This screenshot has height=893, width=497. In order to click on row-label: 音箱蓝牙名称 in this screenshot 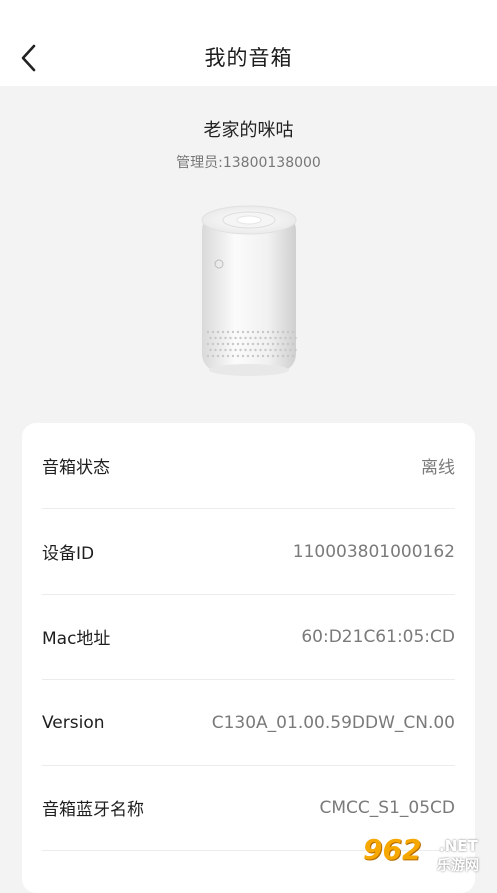, I will do `click(93, 810)`.